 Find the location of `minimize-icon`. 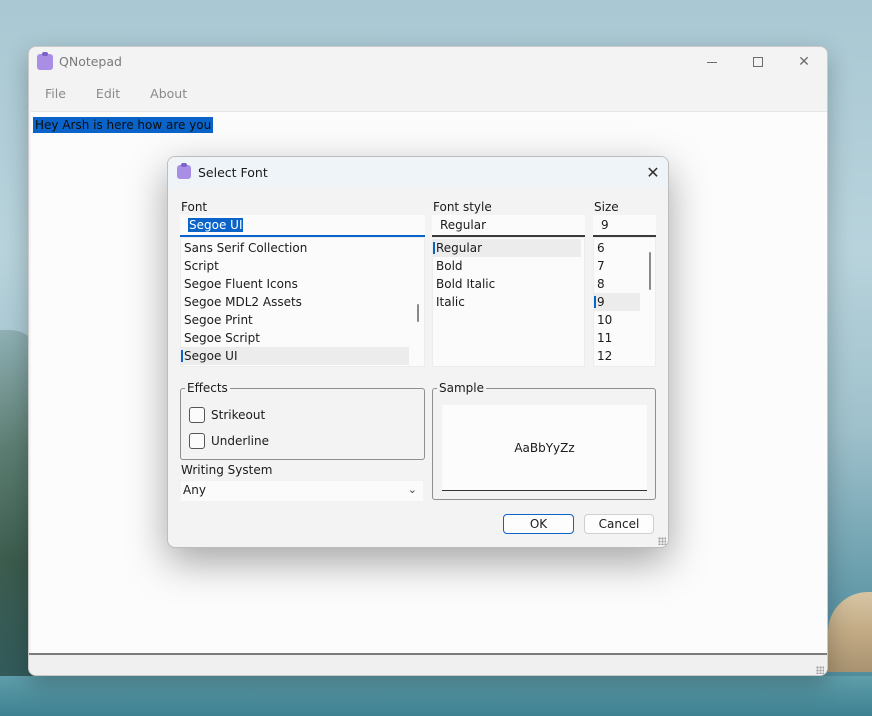

minimize-icon is located at coordinates (712, 62).